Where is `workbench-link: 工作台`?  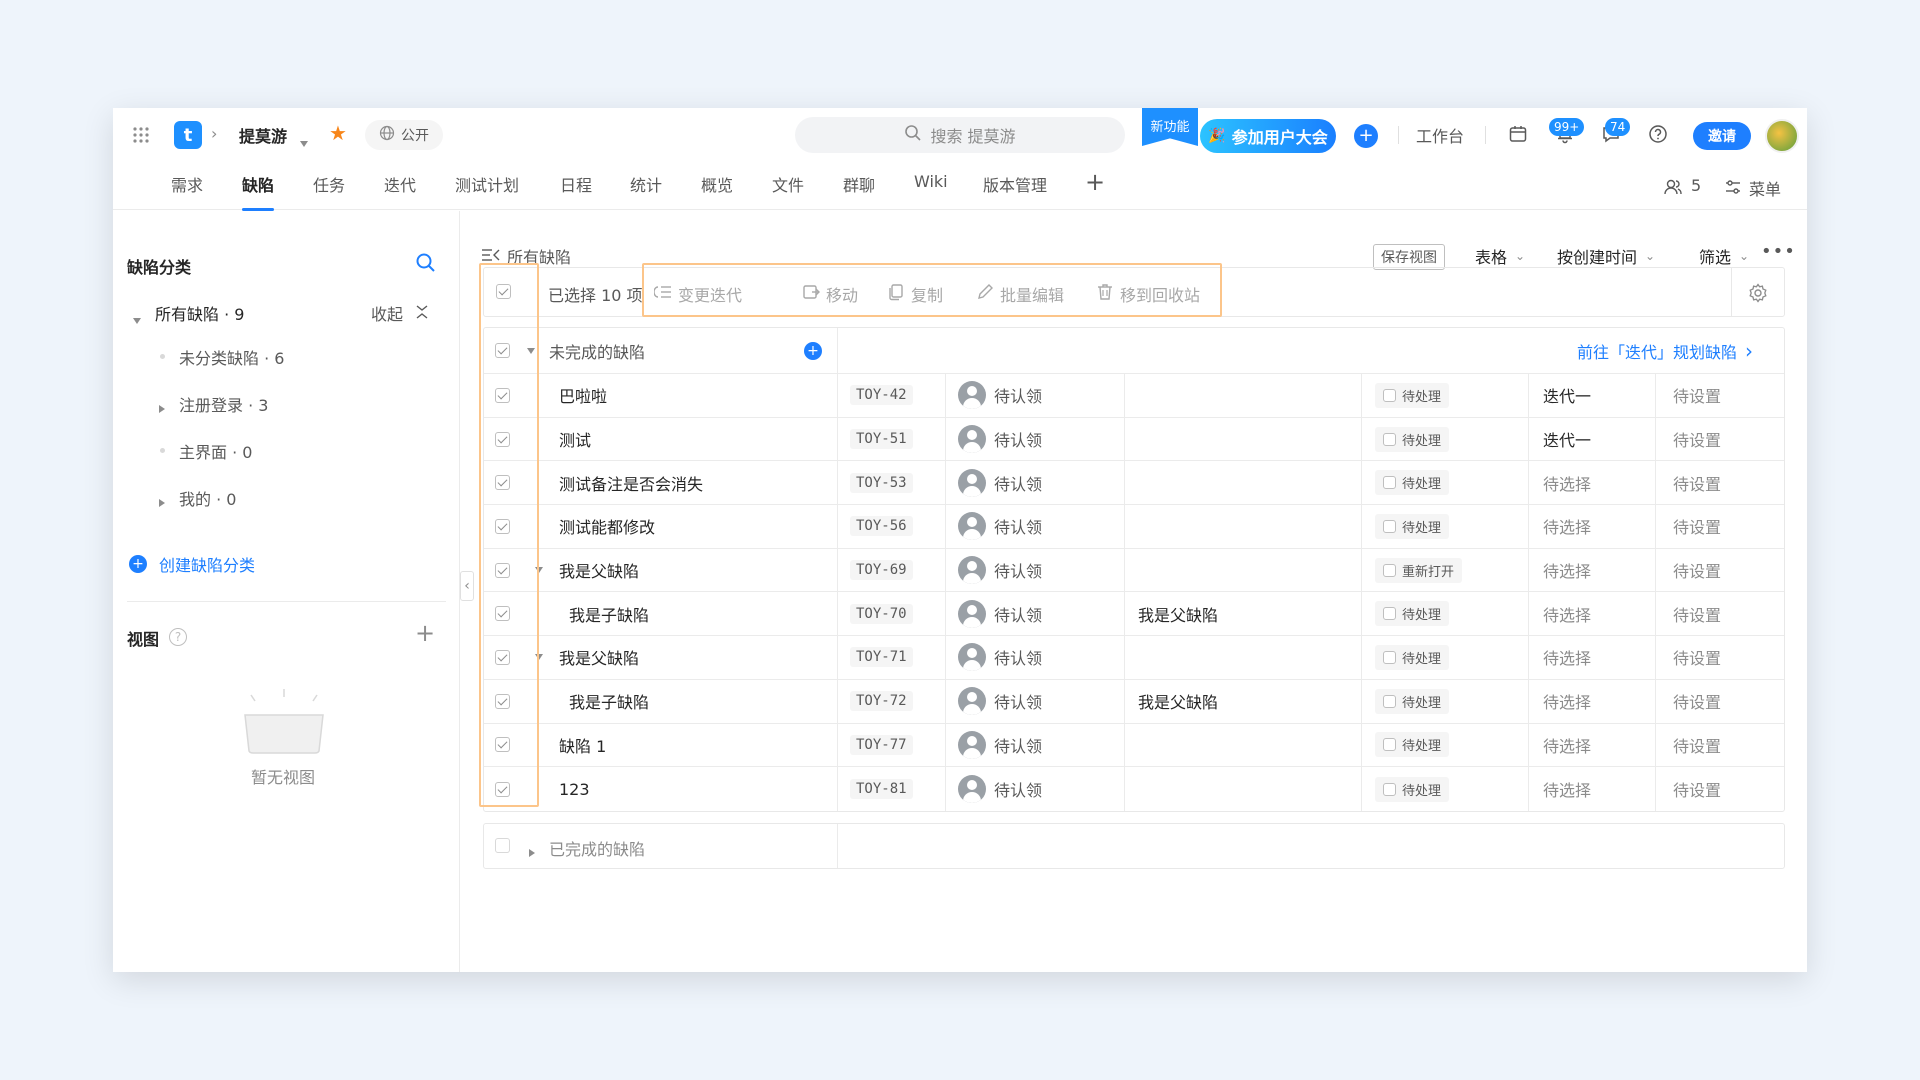 workbench-link: 工作台 is located at coordinates (1440, 135).